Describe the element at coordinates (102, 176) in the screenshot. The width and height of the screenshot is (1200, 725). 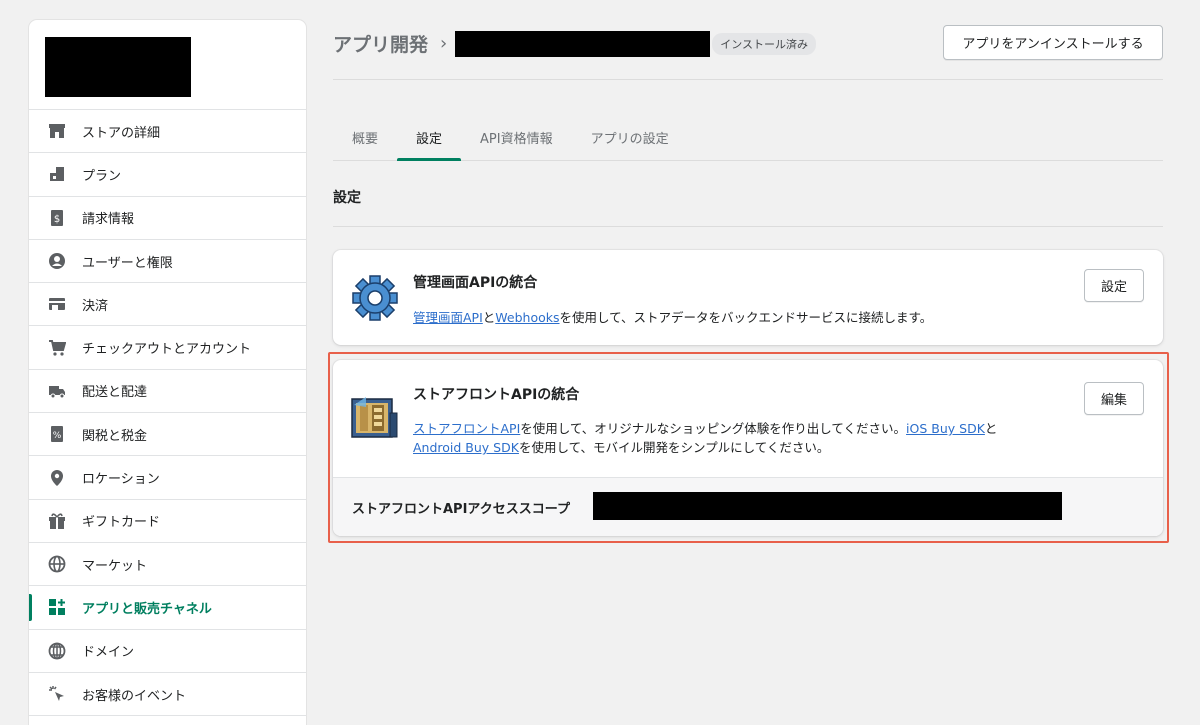
I see `sidebar-item-label: プラン` at that location.